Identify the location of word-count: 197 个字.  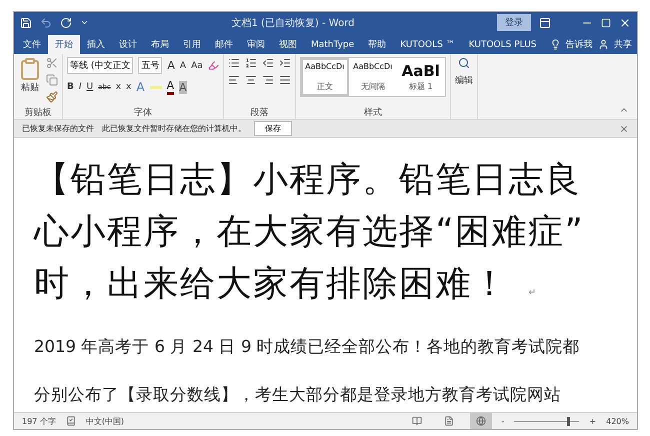
(39, 421).